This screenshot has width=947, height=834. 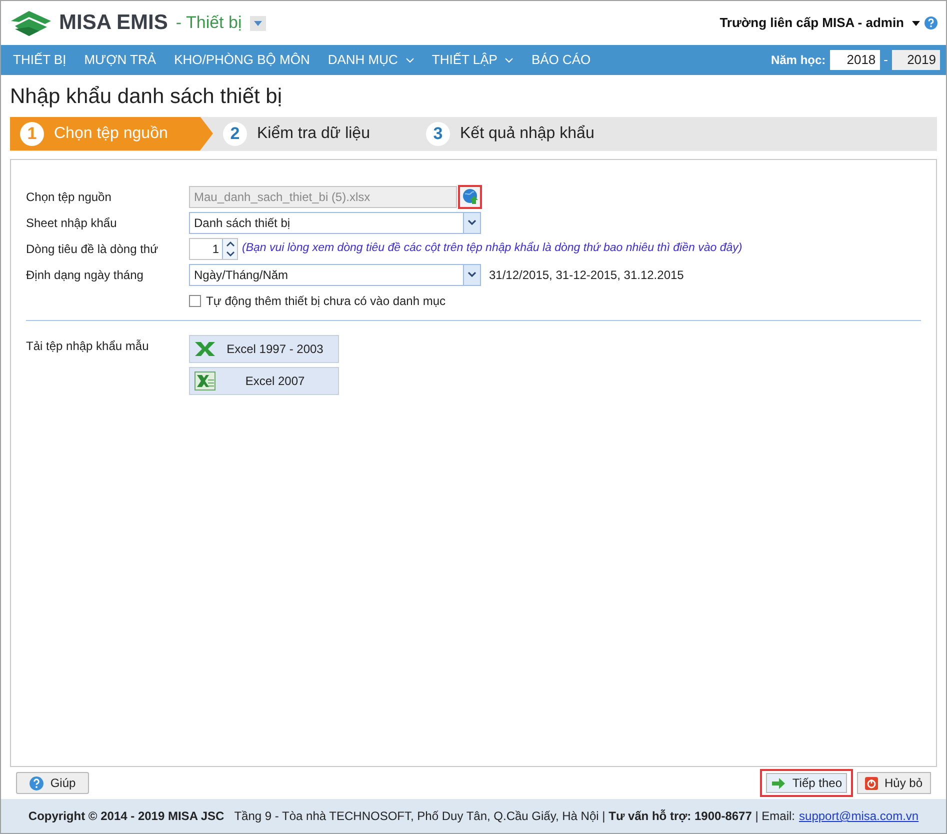 I want to click on number-spinner: 1, so click(x=213, y=249).